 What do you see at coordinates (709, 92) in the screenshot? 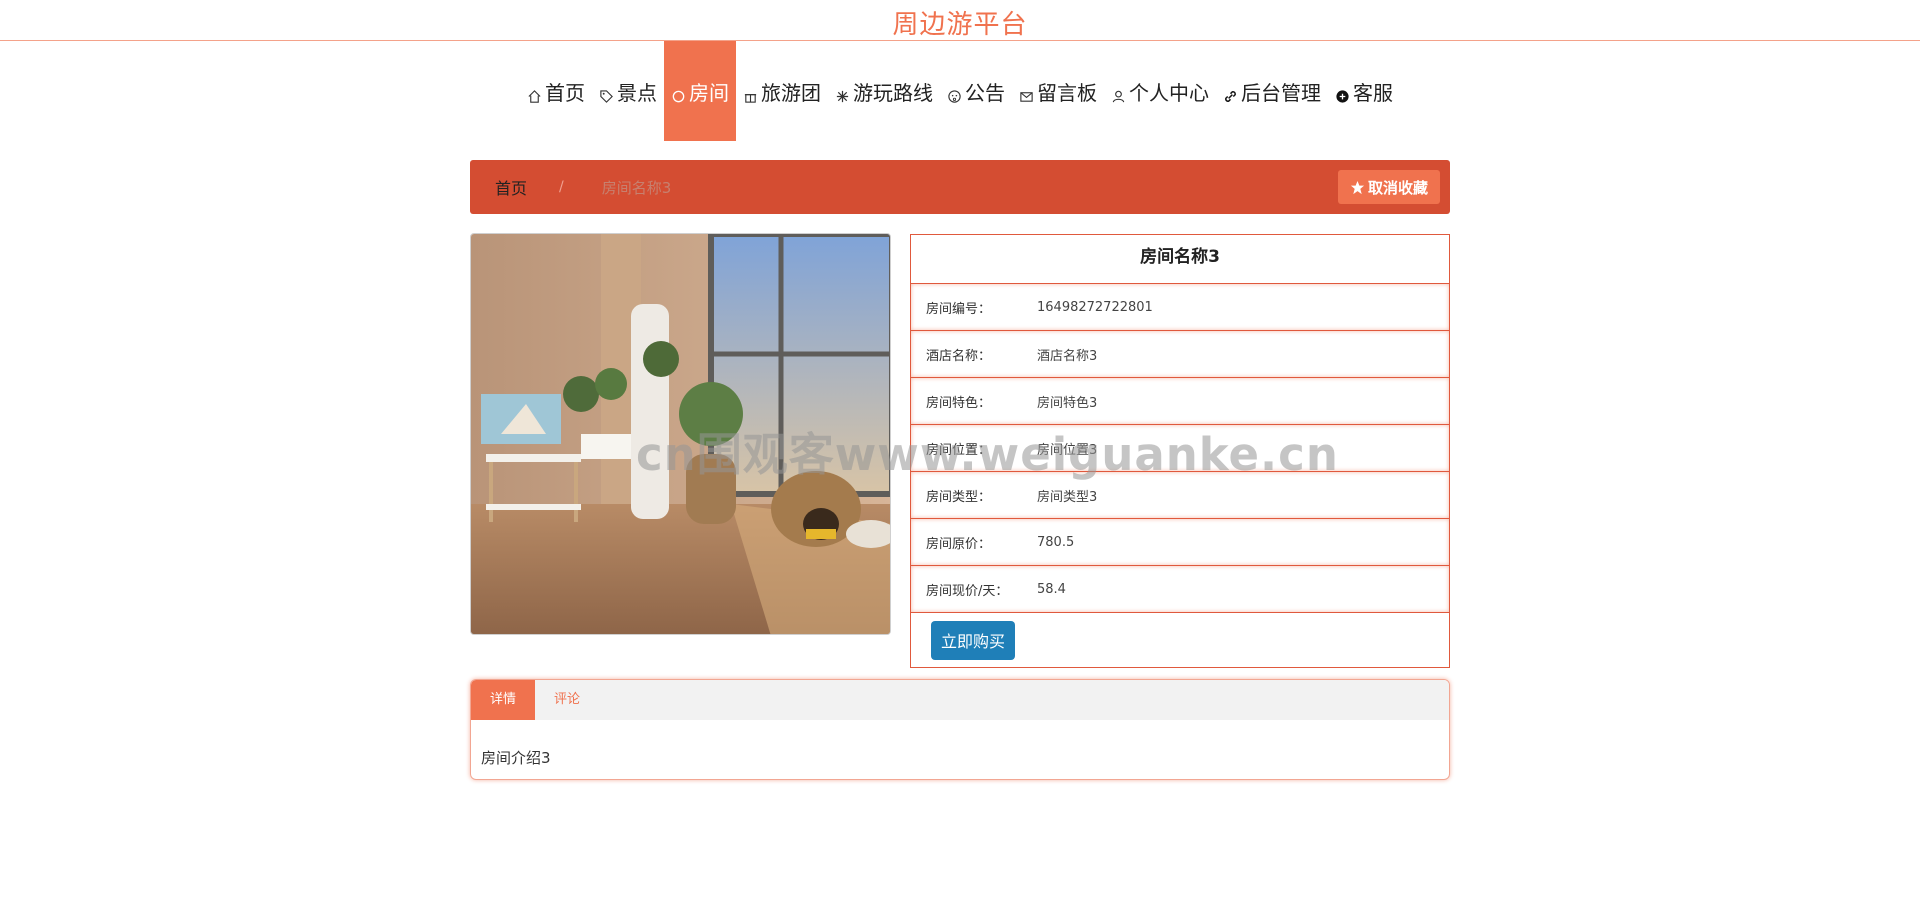
I see `nav-label: 房间` at bounding box center [709, 92].